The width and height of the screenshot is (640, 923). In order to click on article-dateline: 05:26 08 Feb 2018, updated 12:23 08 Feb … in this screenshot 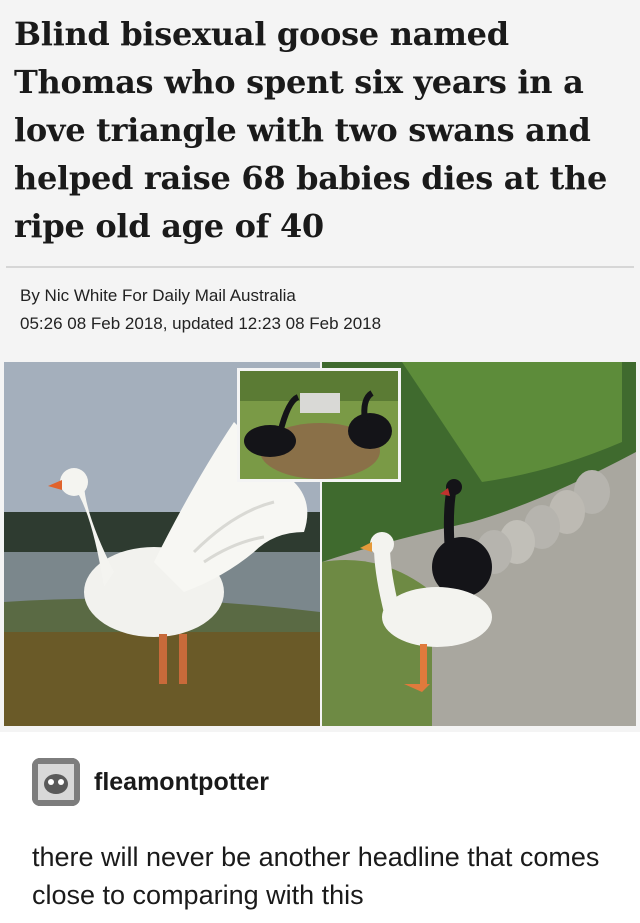, I will do `click(201, 323)`.